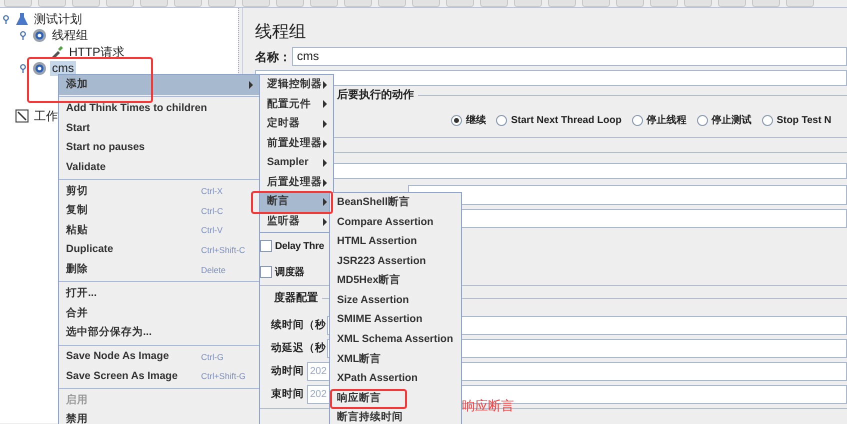 This screenshot has height=424, width=847. Describe the element at coordinates (299, 325) in the screenshot. I see `field-label: 续时间（秒` at that location.